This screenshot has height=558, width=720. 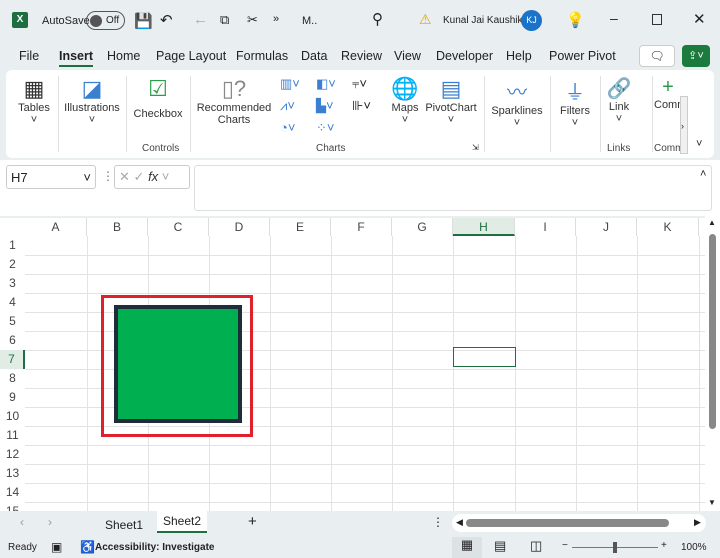 What do you see at coordinates (668, 227) in the screenshot?
I see `column-header-K: K` at bounding box center [668, 227].